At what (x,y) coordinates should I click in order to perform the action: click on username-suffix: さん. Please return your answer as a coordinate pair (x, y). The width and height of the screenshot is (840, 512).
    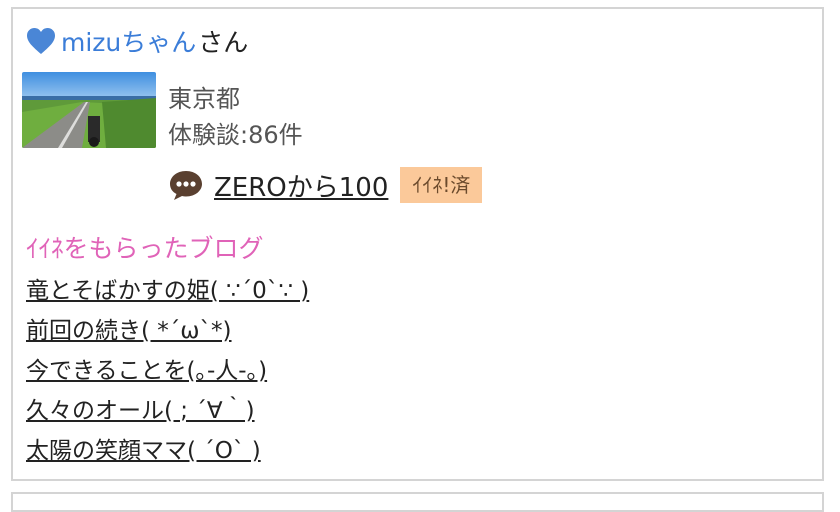
    Looking at the image, I should click on (223, 42).